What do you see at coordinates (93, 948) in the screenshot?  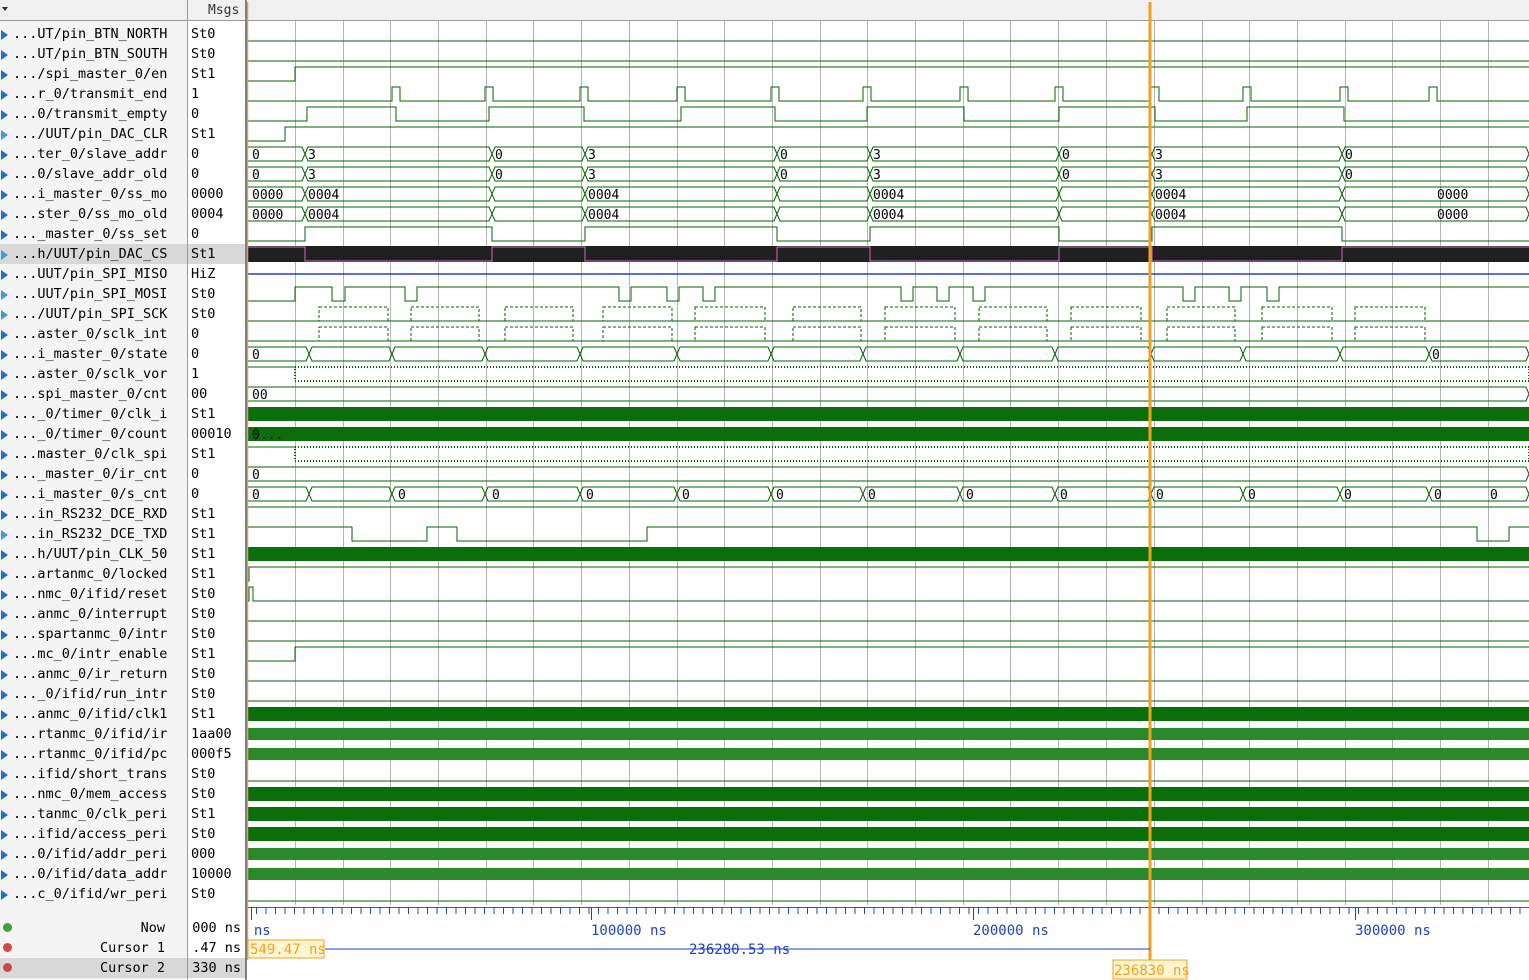 I see `footer-row: Cursor 1` at bounding box center [93, 948].